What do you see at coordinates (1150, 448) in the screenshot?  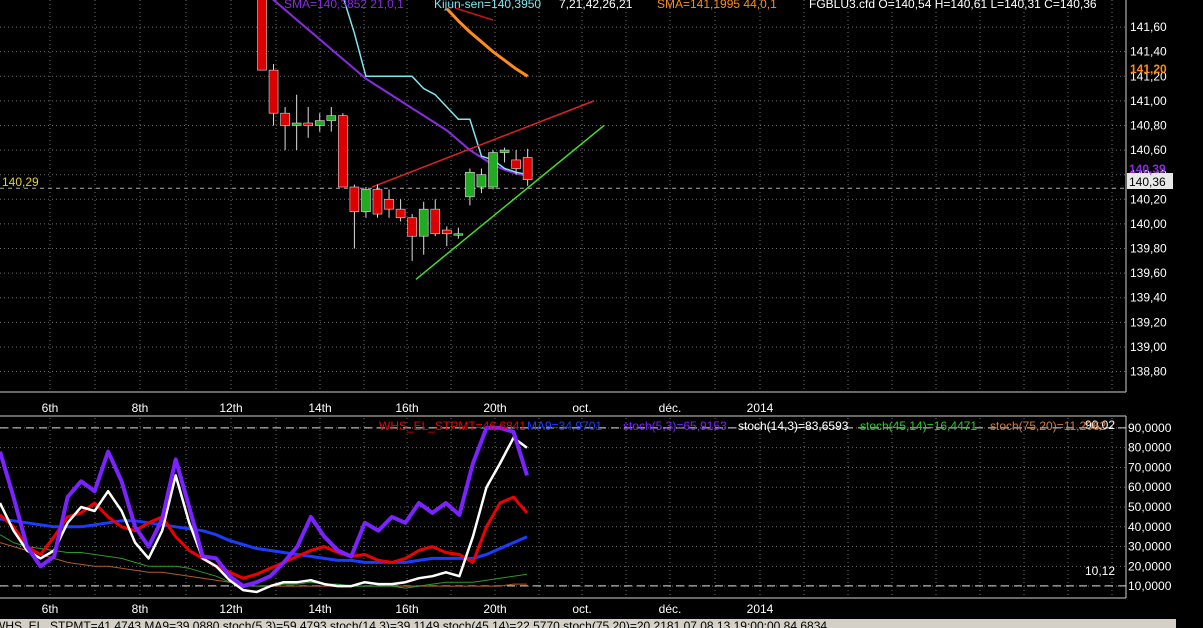 I see `osc-tick-label: 80,0000` at bounding box center [1150, 448].